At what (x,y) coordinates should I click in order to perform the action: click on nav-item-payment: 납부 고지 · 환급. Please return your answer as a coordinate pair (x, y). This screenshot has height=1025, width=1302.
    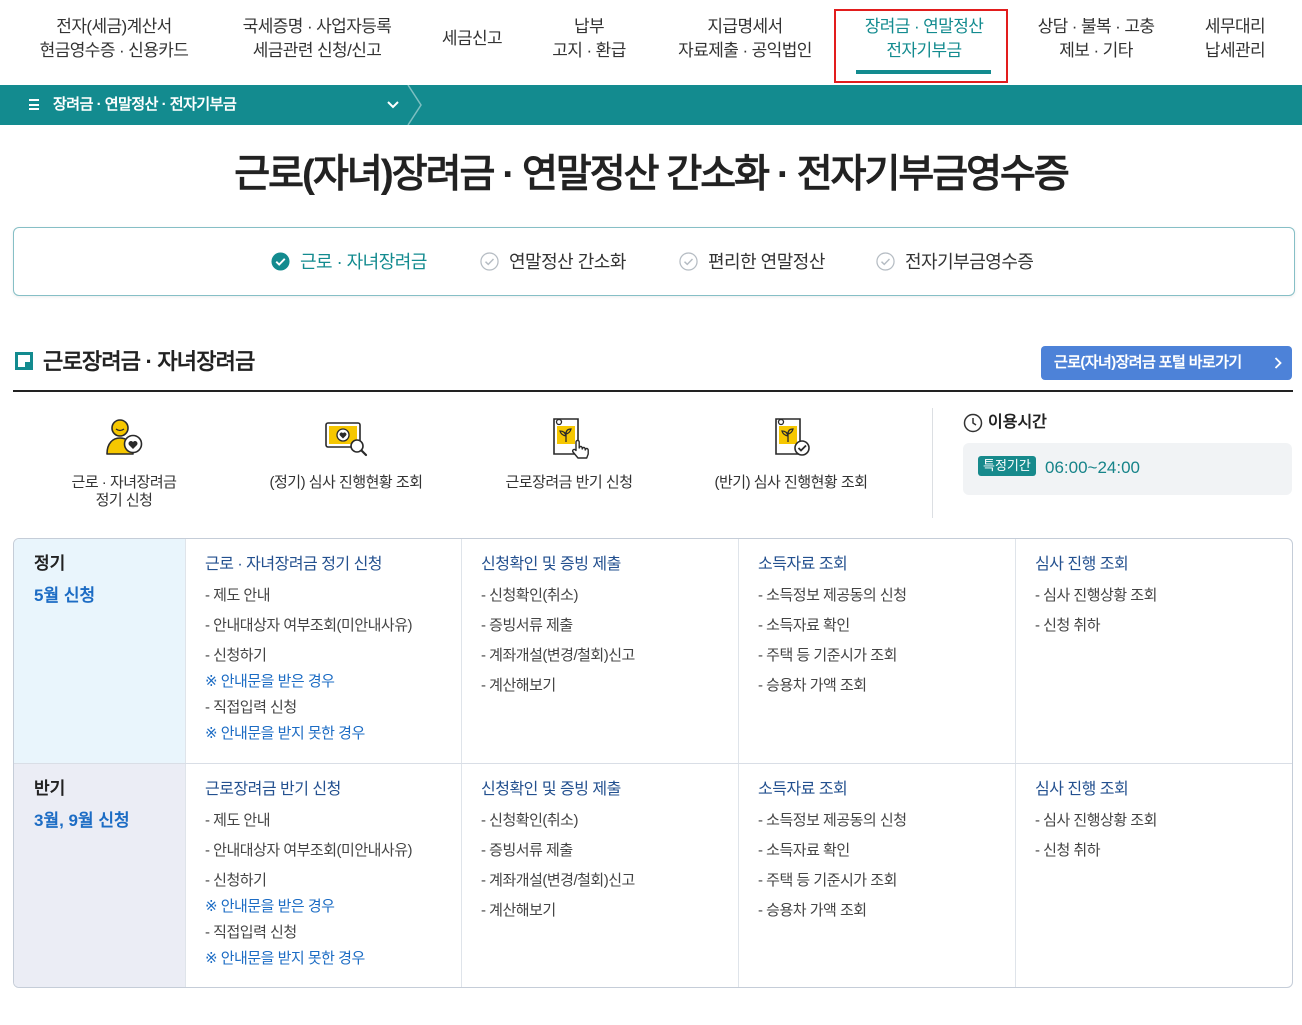
    Looking at the image, I should click on (589, 39).